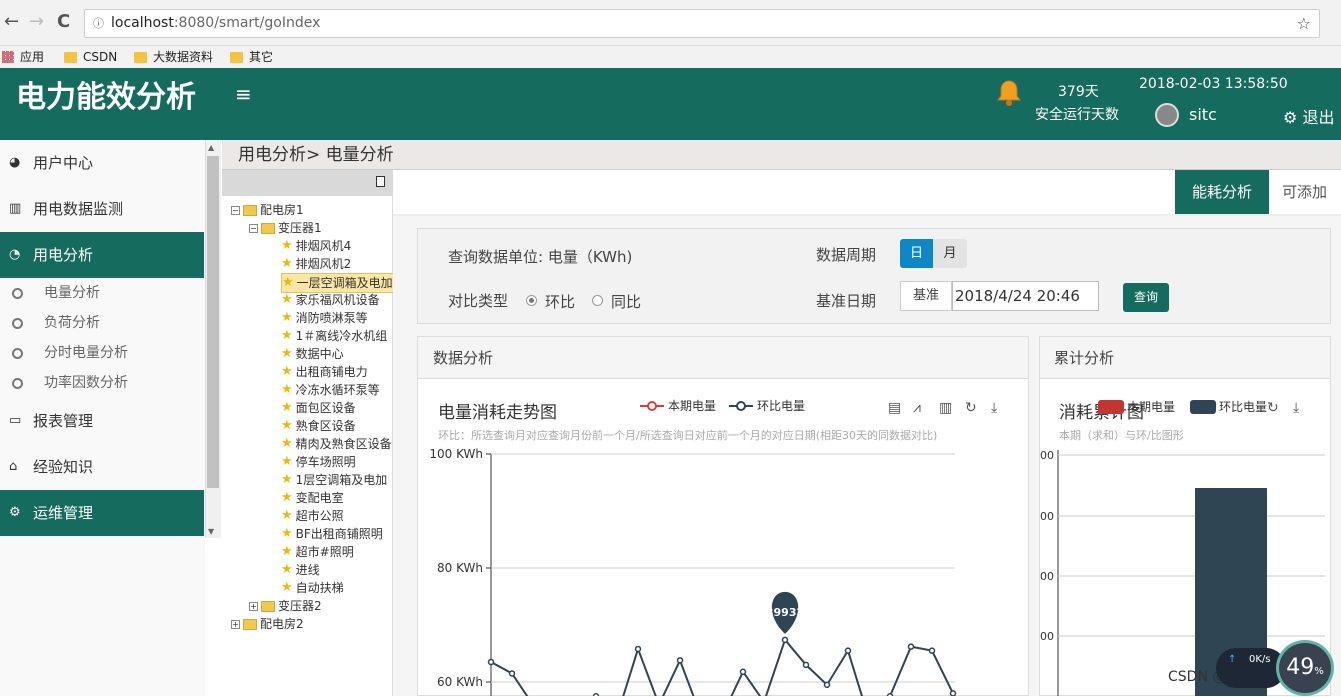 The image size is (1341, 697). What do you see at coordinates (102, 513) in the screenshot?
I see `sidebar-item-ops: ⚙ 运维管理` at bounding box center [102, 513].